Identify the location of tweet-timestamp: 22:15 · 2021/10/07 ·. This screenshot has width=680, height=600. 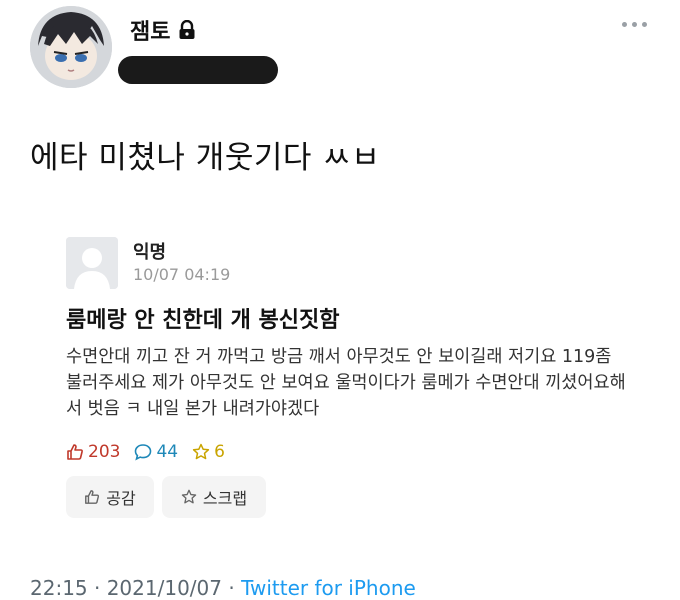
(136, 588).